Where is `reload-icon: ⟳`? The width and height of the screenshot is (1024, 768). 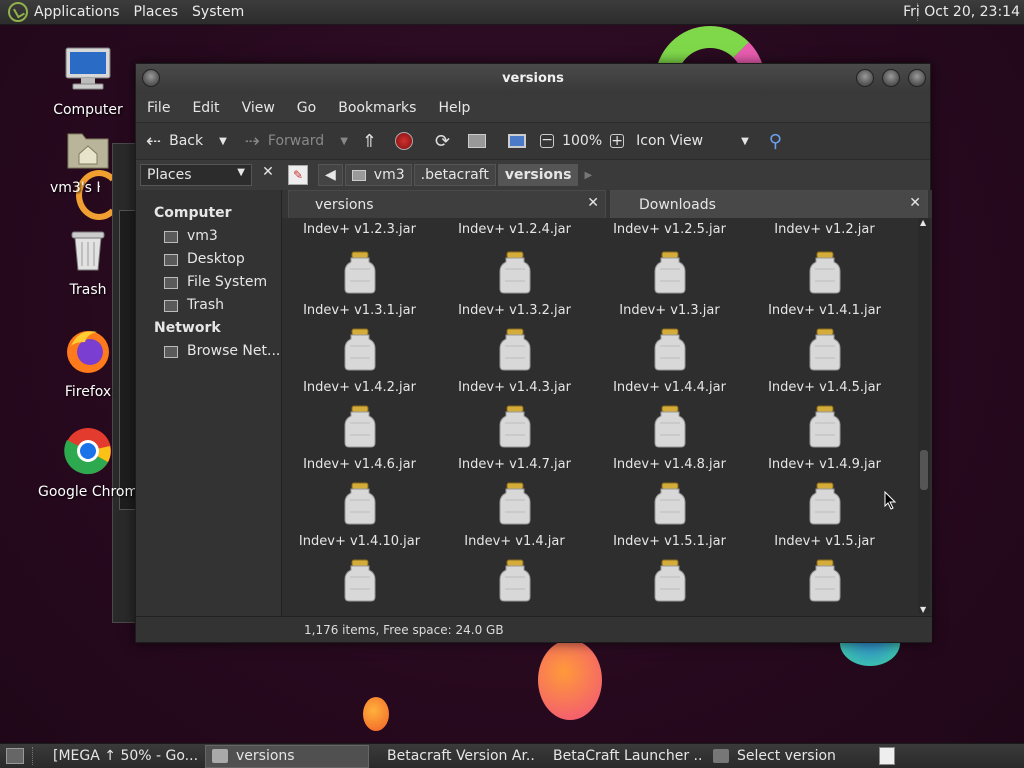
reload-icon: ⟳ is located at coordinates (442, 141).